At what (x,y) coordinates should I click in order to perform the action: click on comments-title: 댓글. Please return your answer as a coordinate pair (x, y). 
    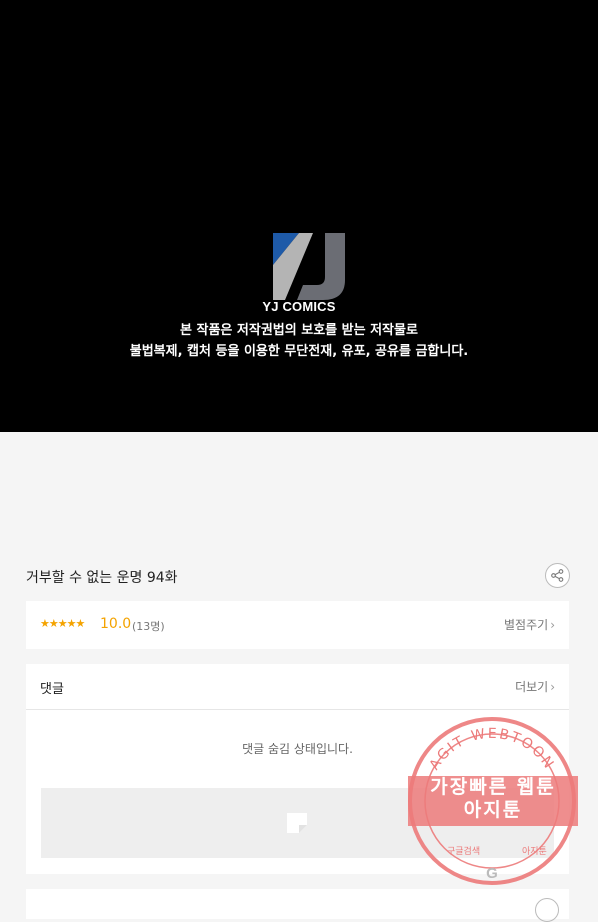
    Looking at the image, I should click on (52, 689).